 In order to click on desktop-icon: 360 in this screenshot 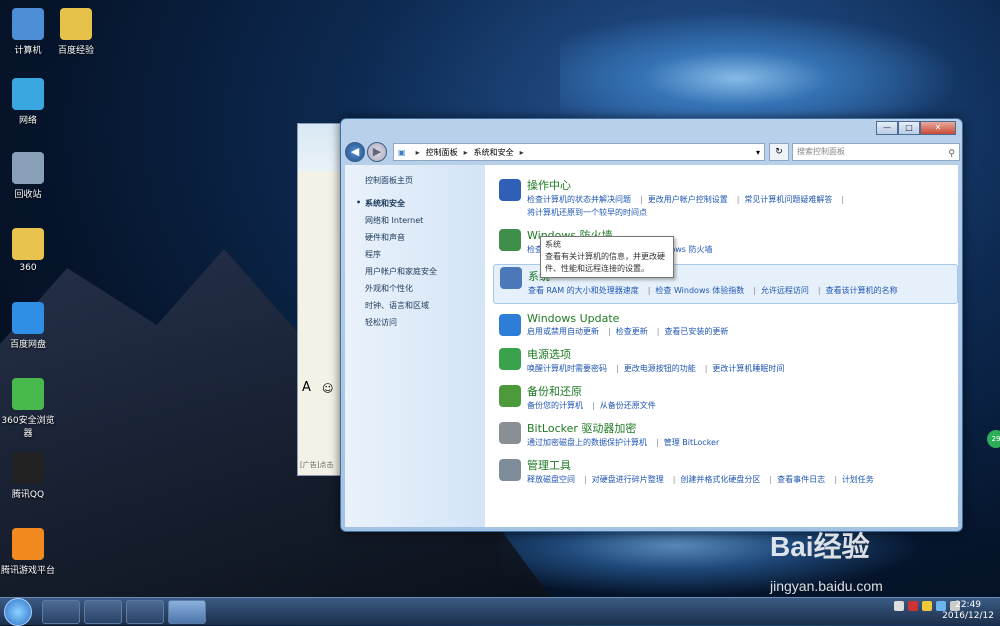, I will do `click(28, 250)`.